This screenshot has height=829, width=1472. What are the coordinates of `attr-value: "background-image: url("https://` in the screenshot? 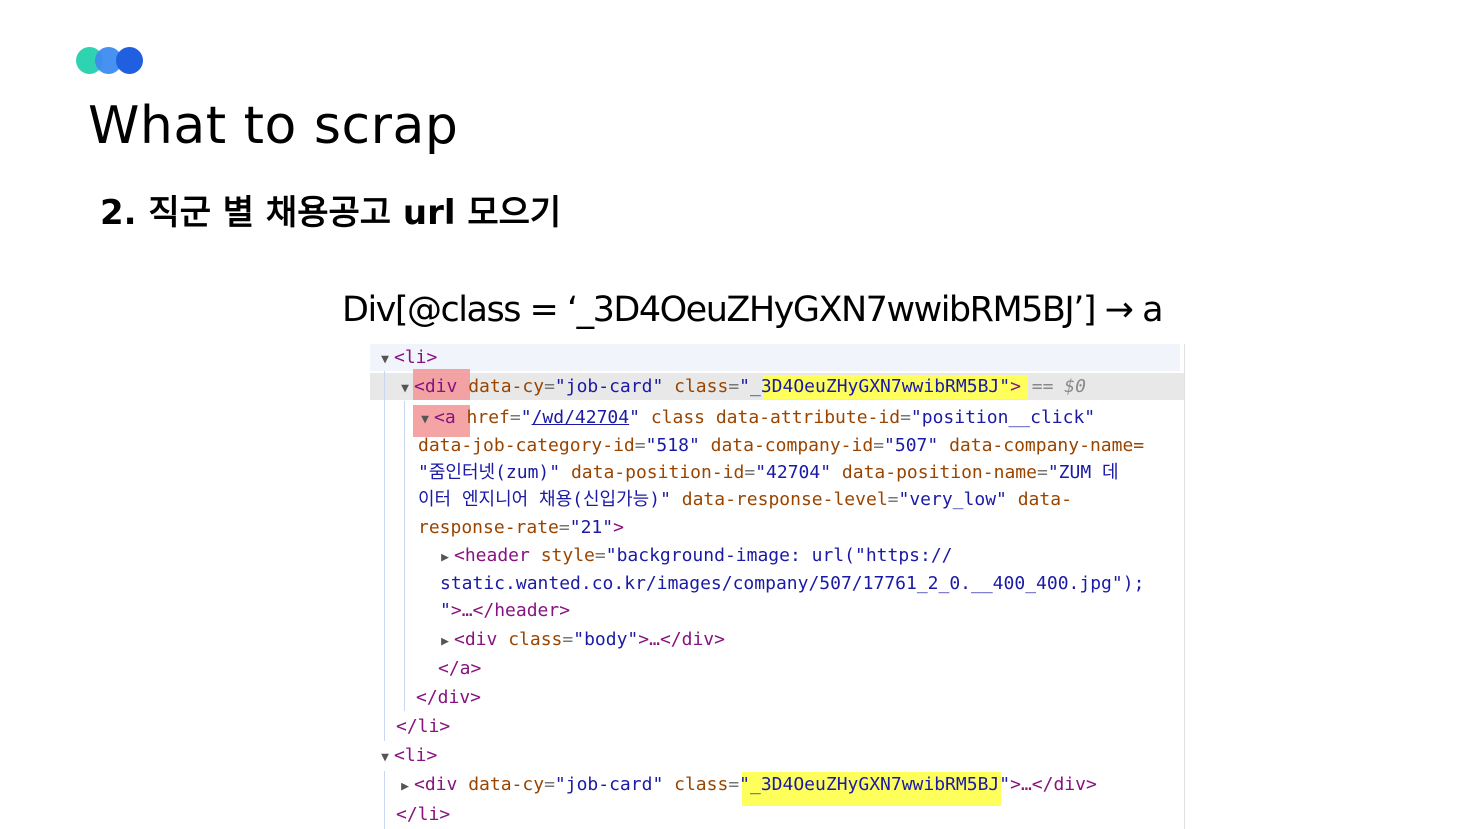 It's located at (779, 555).